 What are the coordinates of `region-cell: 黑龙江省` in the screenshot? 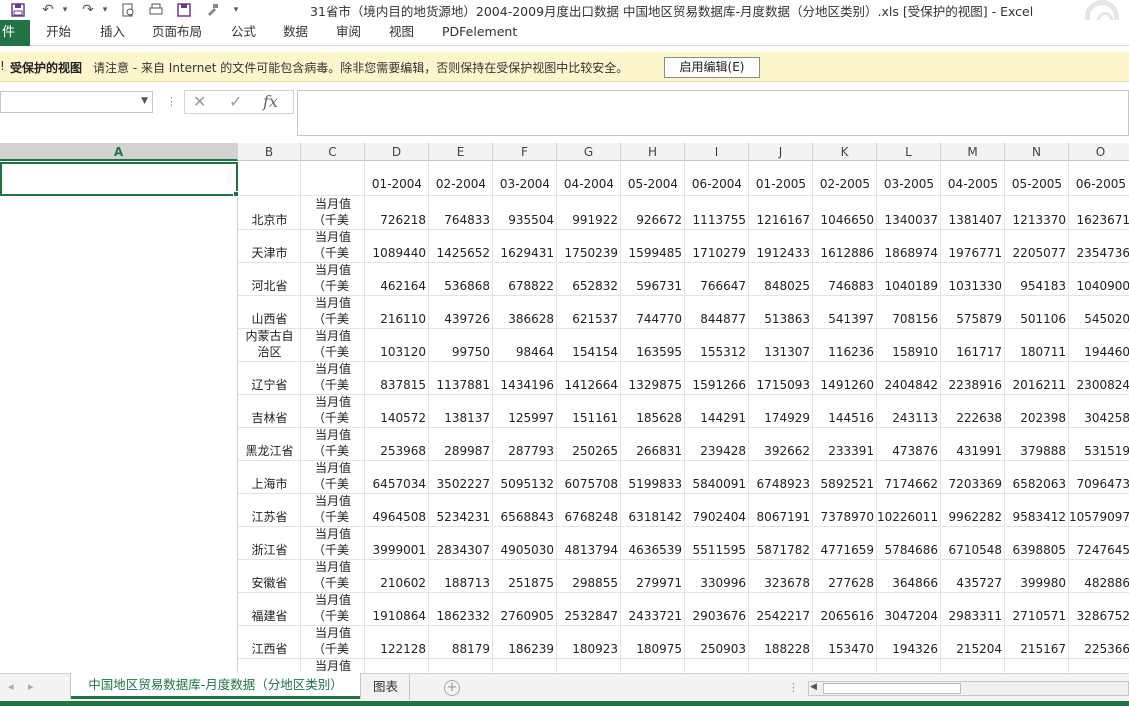 It's located at (269, 451).